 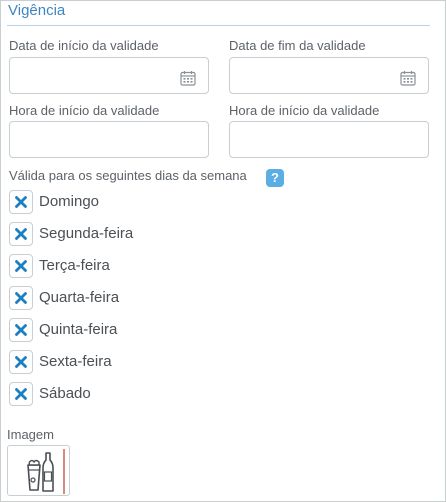 I want to click on friday-checkbox, so click(x=21, y=362).